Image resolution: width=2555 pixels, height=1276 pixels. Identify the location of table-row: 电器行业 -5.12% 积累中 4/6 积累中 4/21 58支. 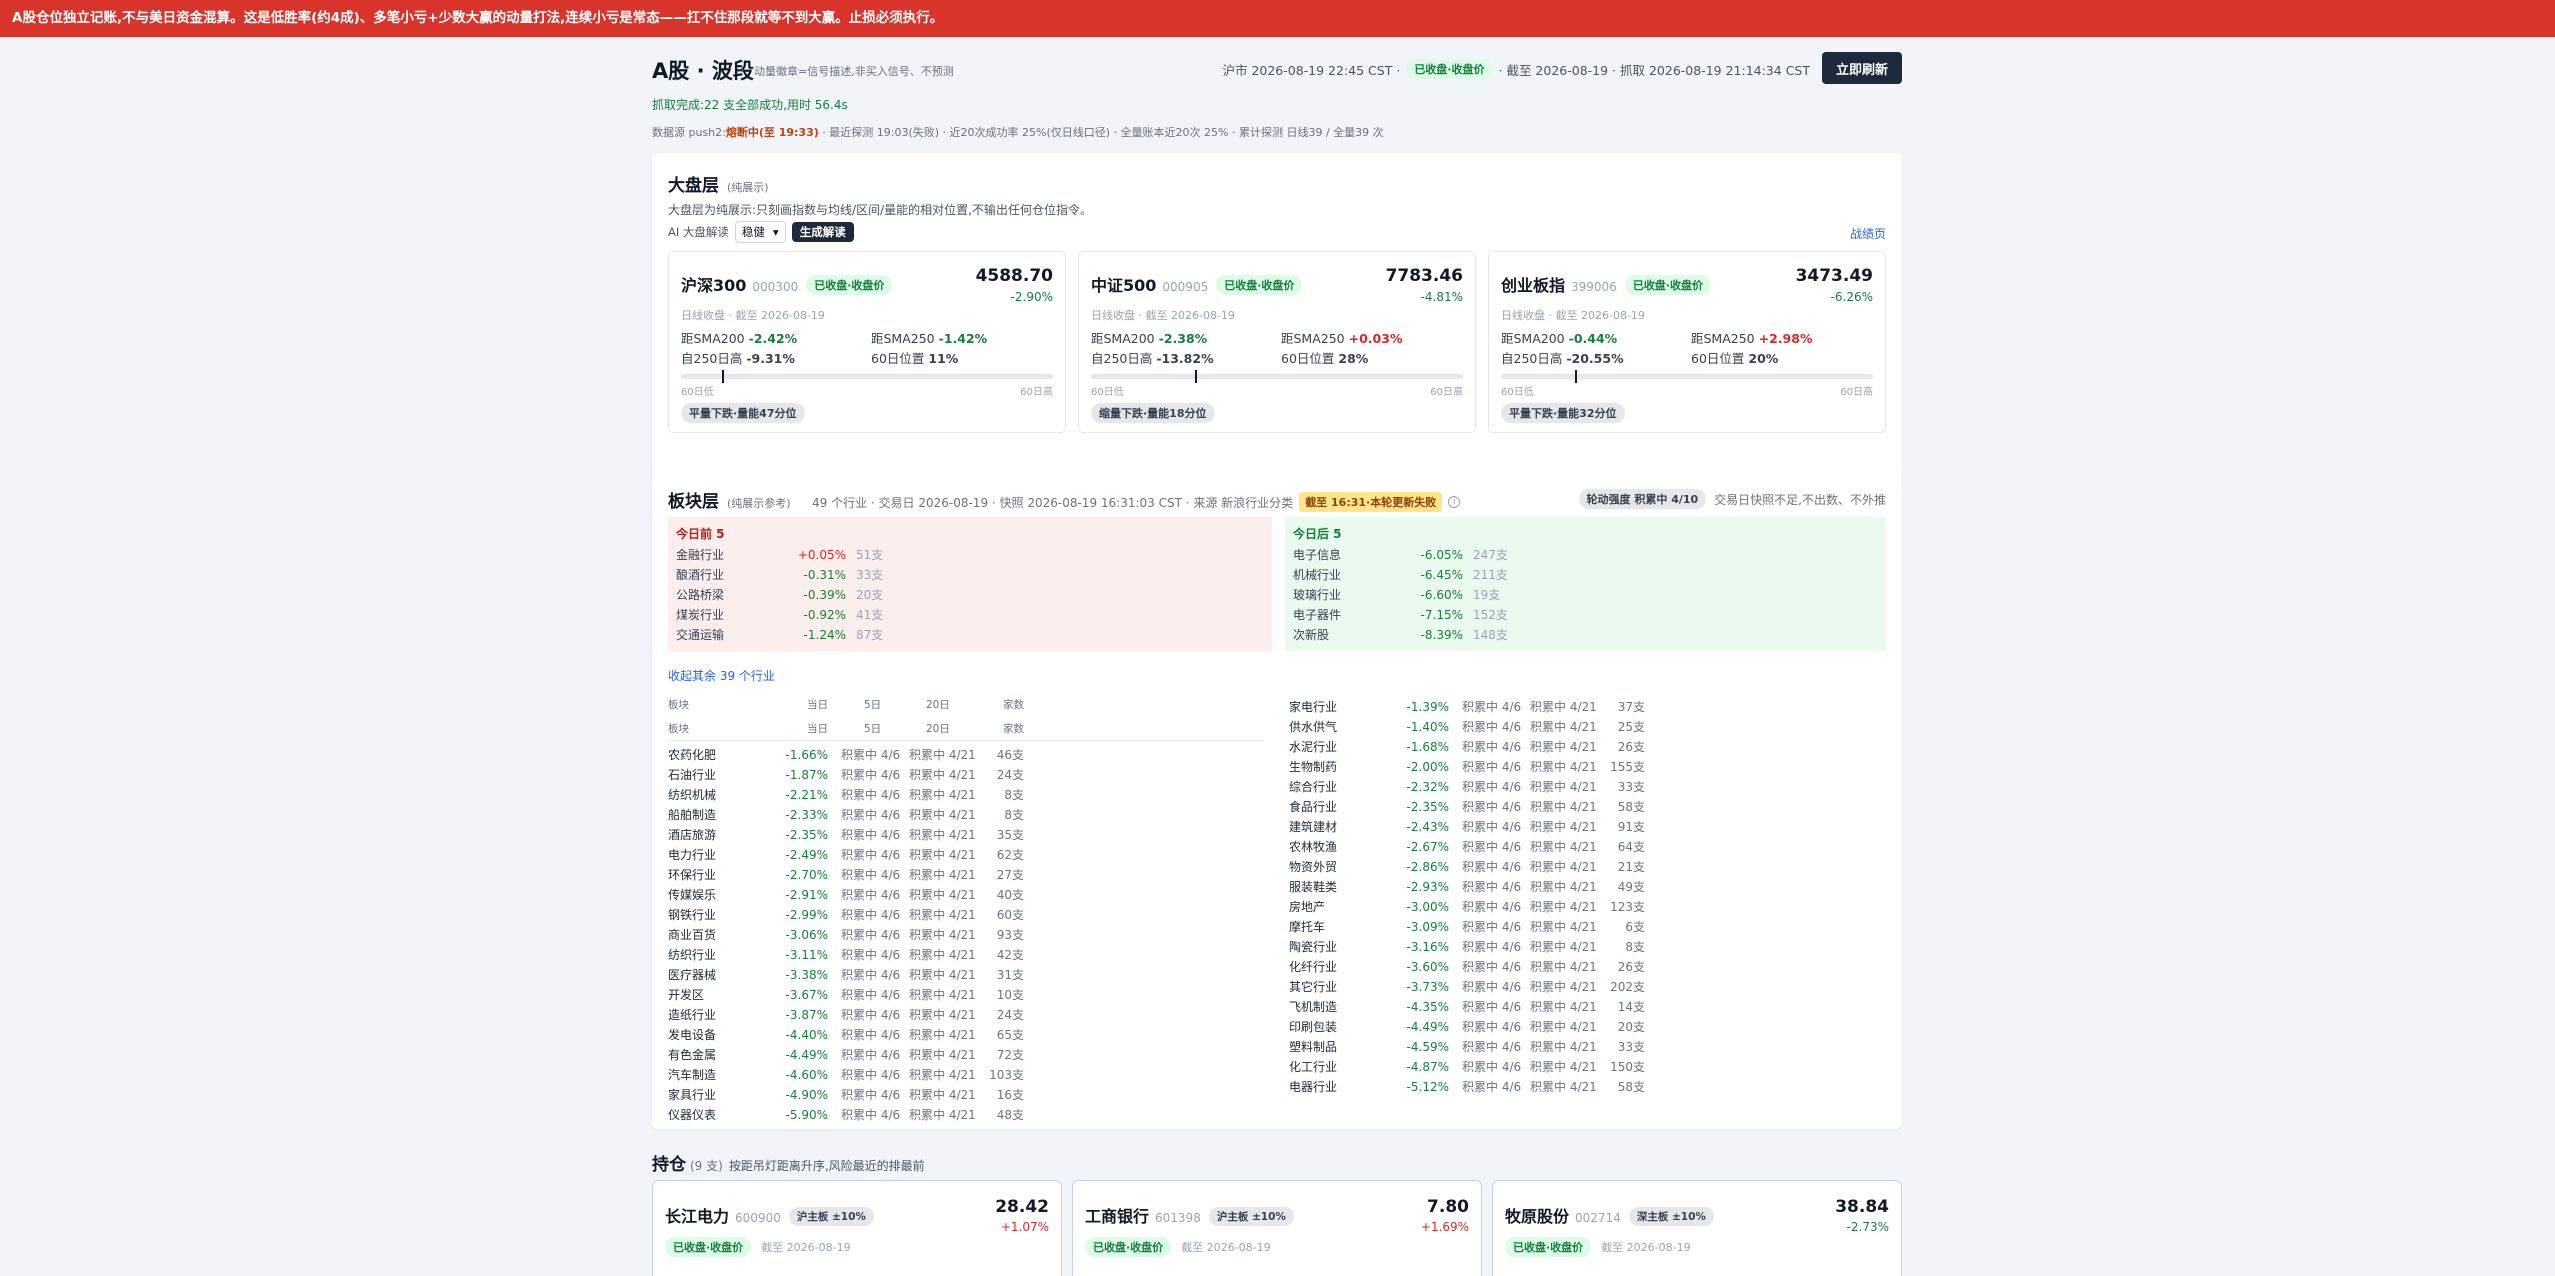
(1469, 1087).